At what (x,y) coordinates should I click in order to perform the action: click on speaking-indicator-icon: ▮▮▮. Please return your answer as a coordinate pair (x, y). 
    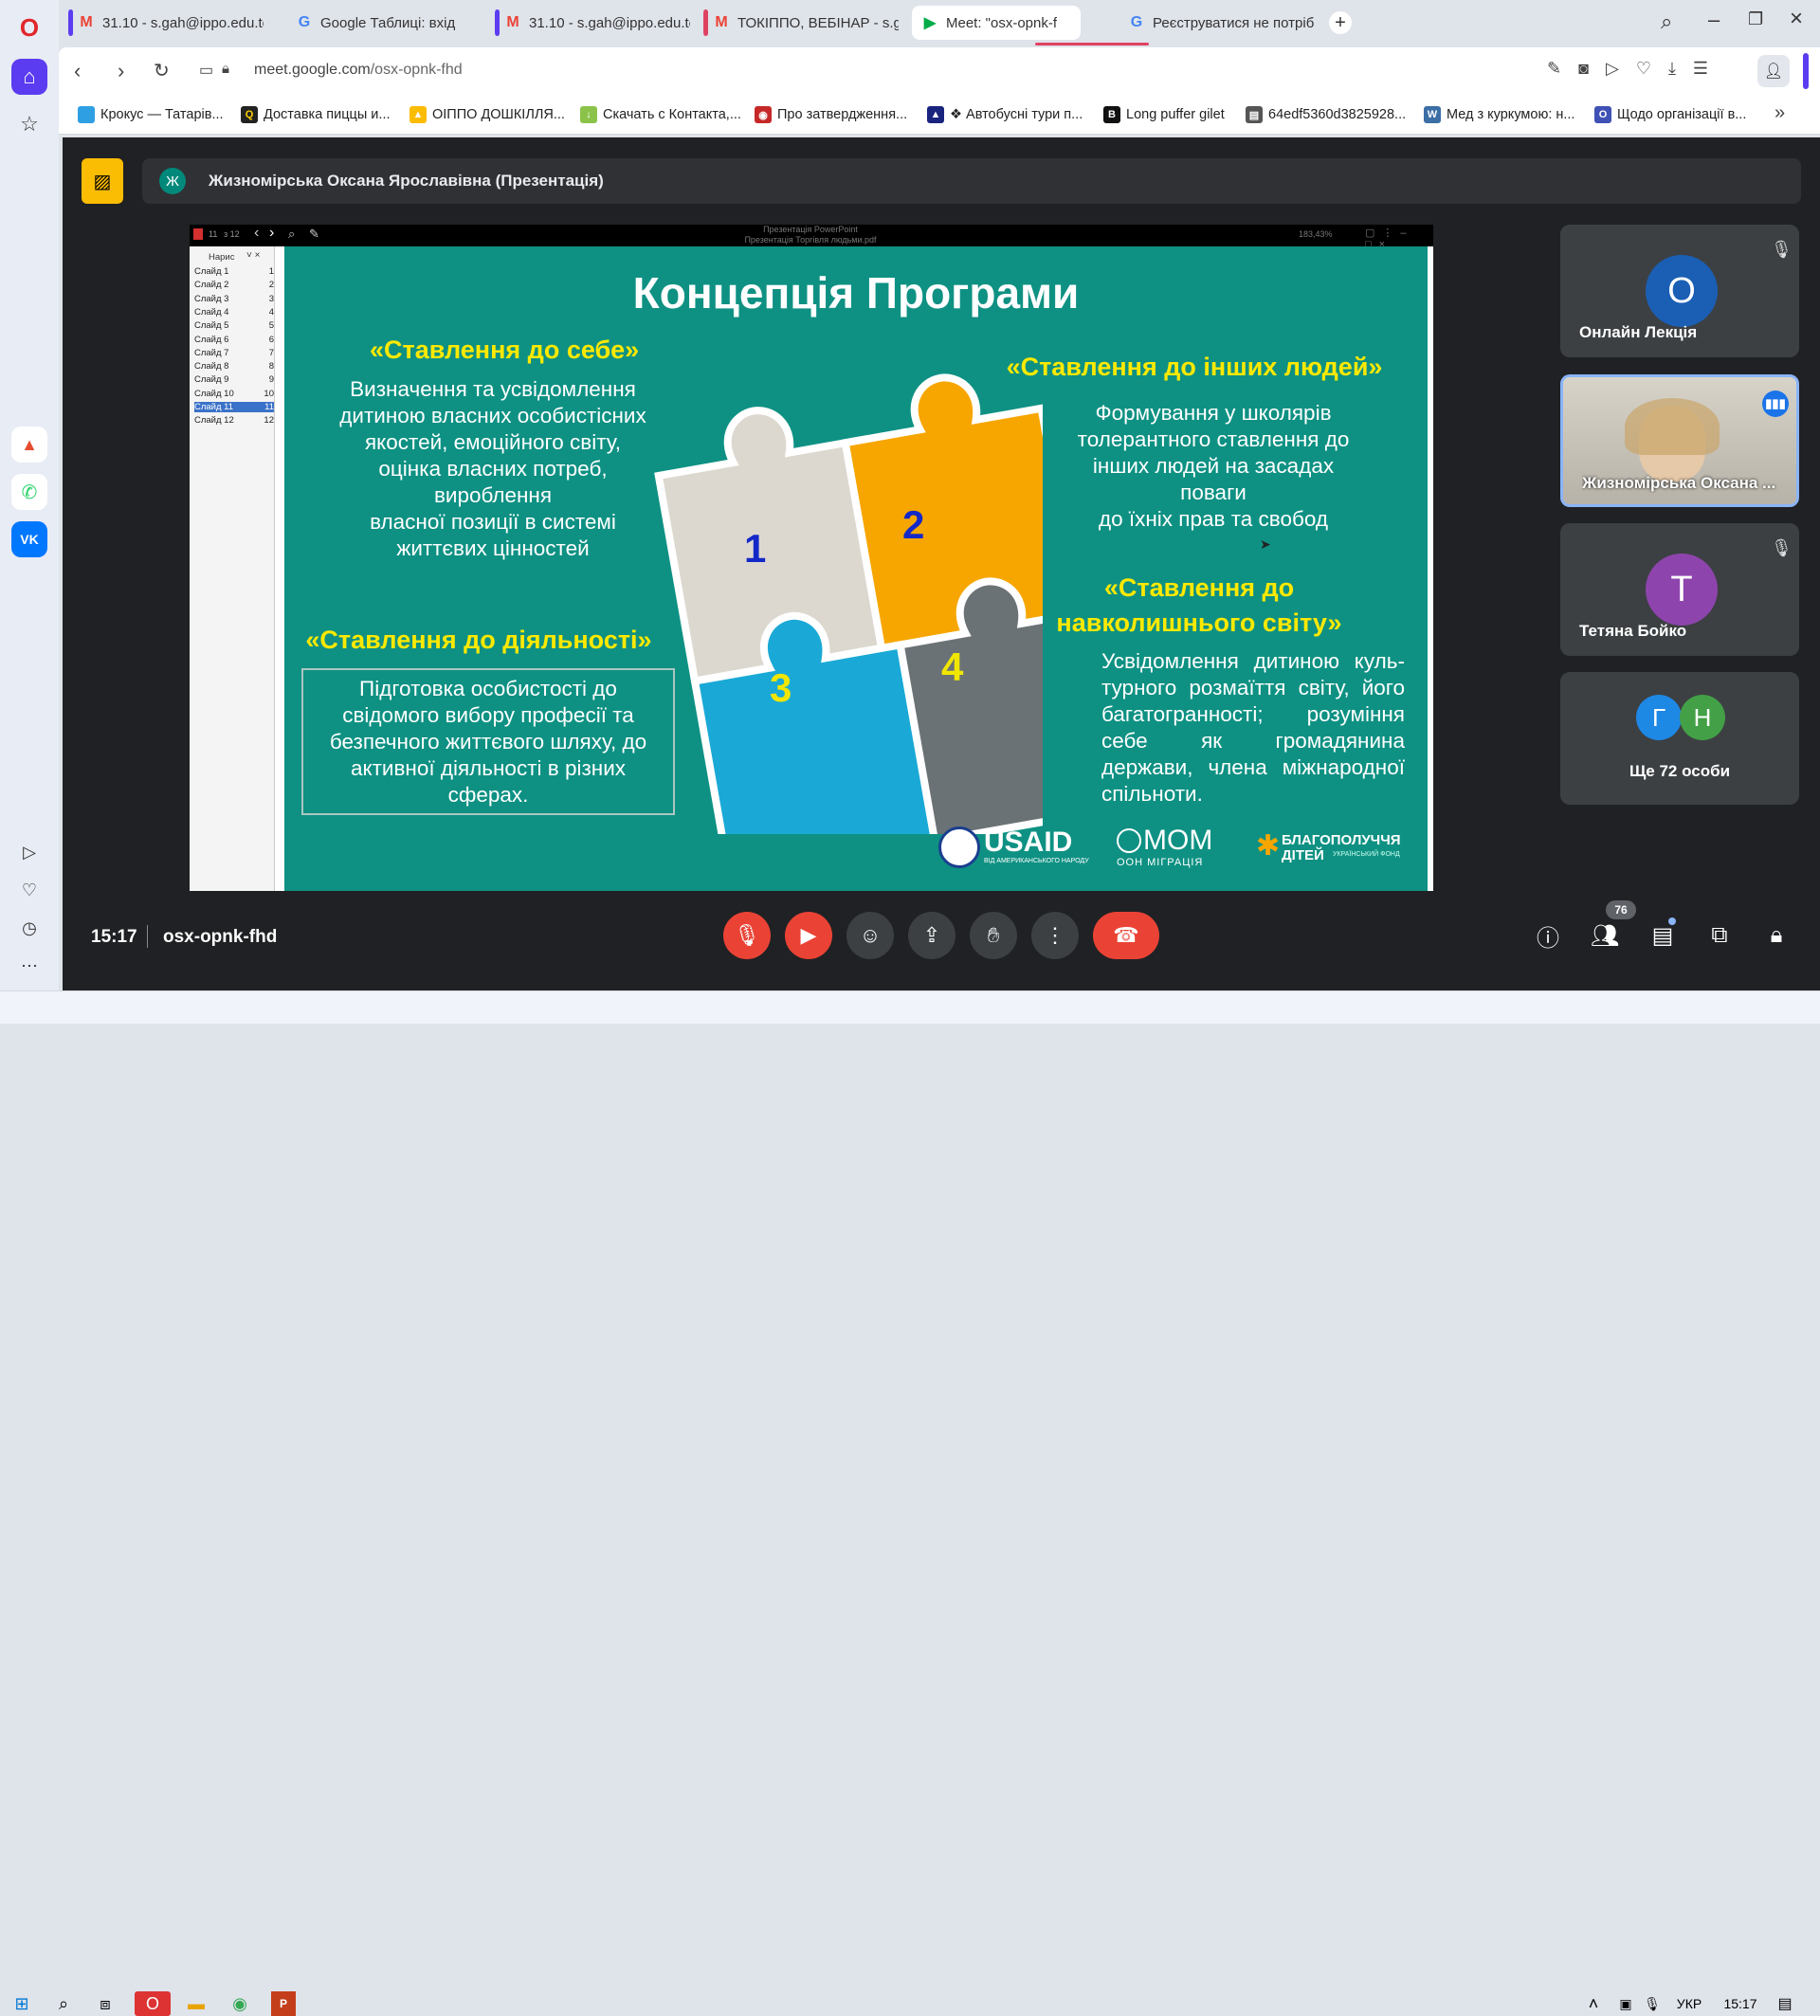
    Looking at the image, I should click on (1775, 403).